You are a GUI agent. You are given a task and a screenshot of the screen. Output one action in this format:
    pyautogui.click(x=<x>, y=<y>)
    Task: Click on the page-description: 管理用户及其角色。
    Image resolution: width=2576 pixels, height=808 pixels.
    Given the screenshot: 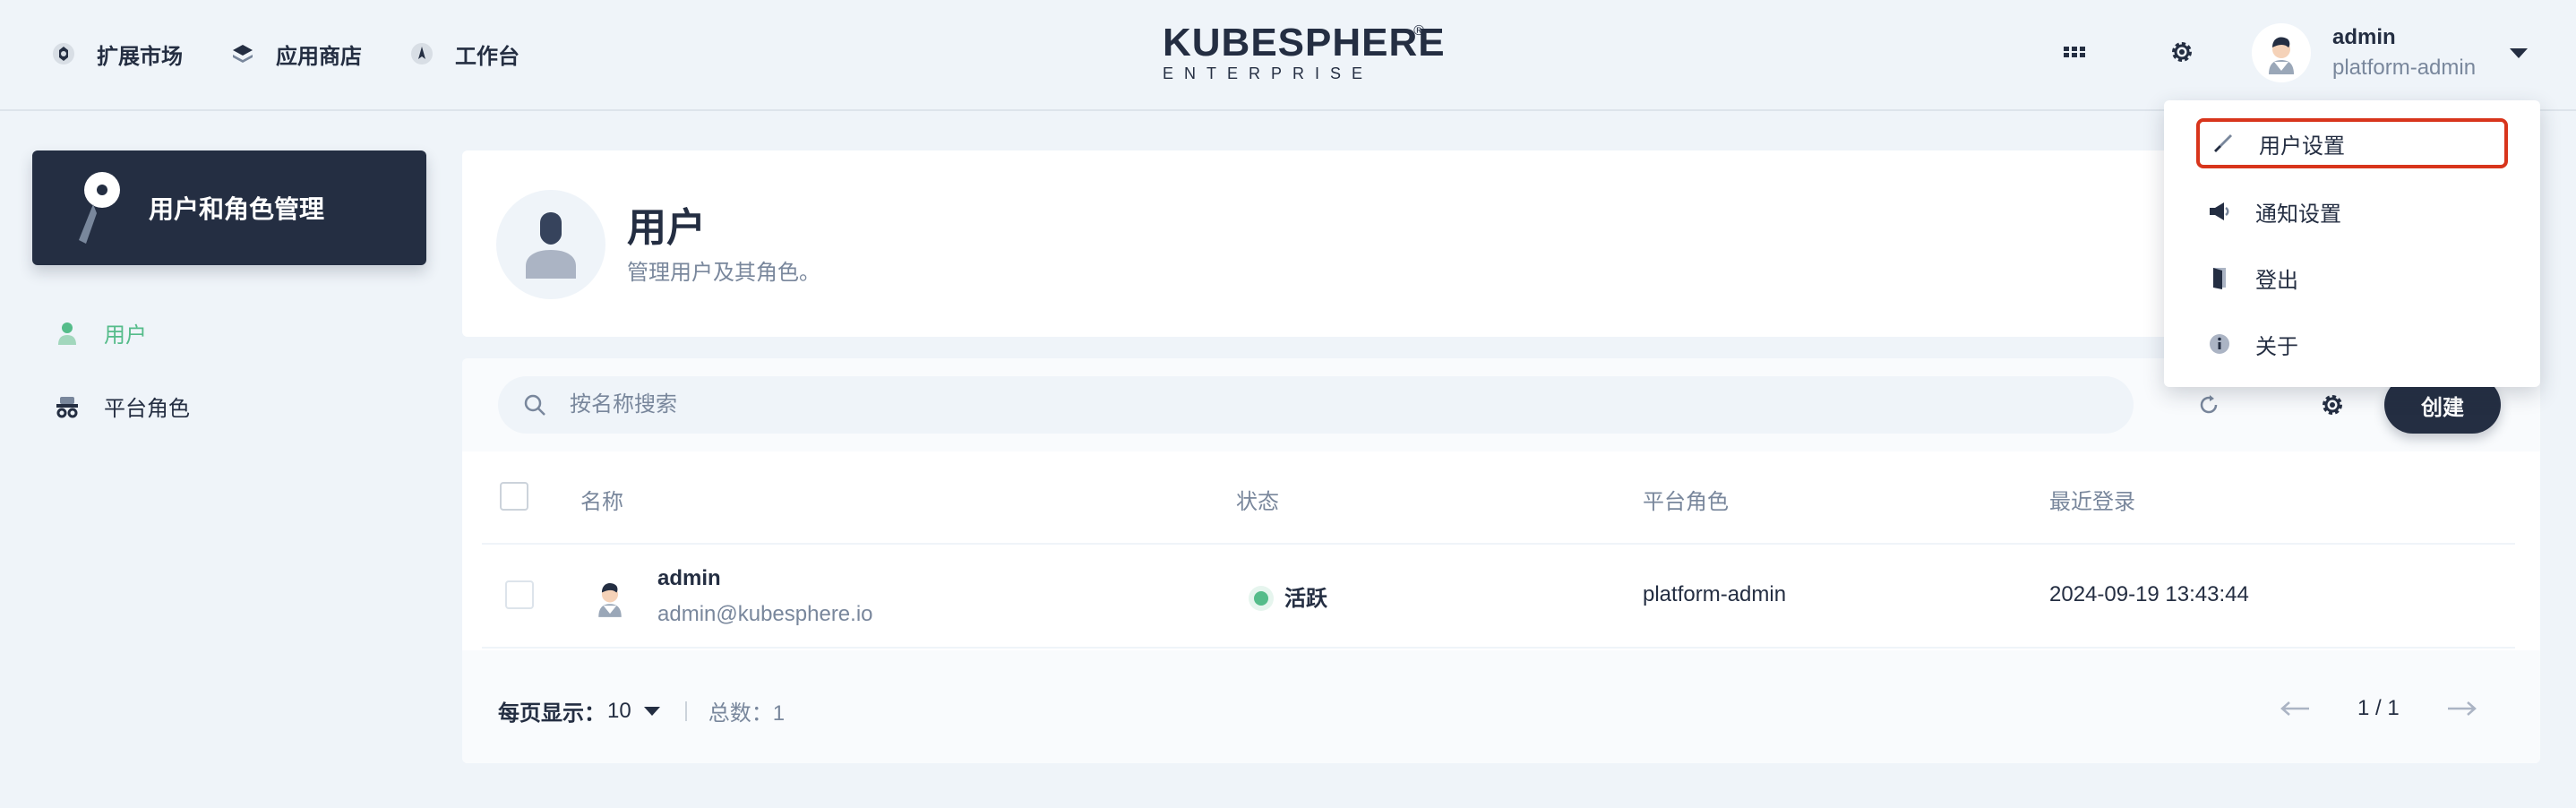 What is the action you would take?
    pyautogui.click(x=723, y=273)
    